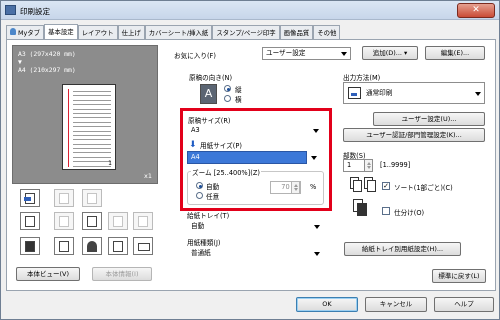 This screenshot has width=500, height=320. Describe the element at coordinates (327, 32) in the screenshot. I see `tab-other: その他` at that location.